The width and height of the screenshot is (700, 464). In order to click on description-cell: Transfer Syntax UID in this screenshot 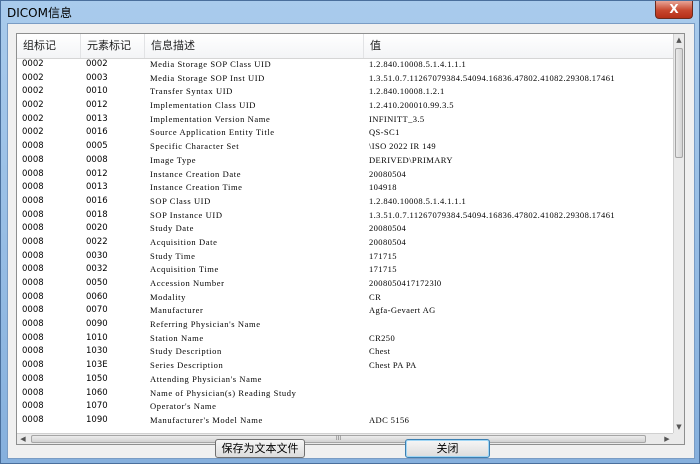, I will do `click(191, 91)`.